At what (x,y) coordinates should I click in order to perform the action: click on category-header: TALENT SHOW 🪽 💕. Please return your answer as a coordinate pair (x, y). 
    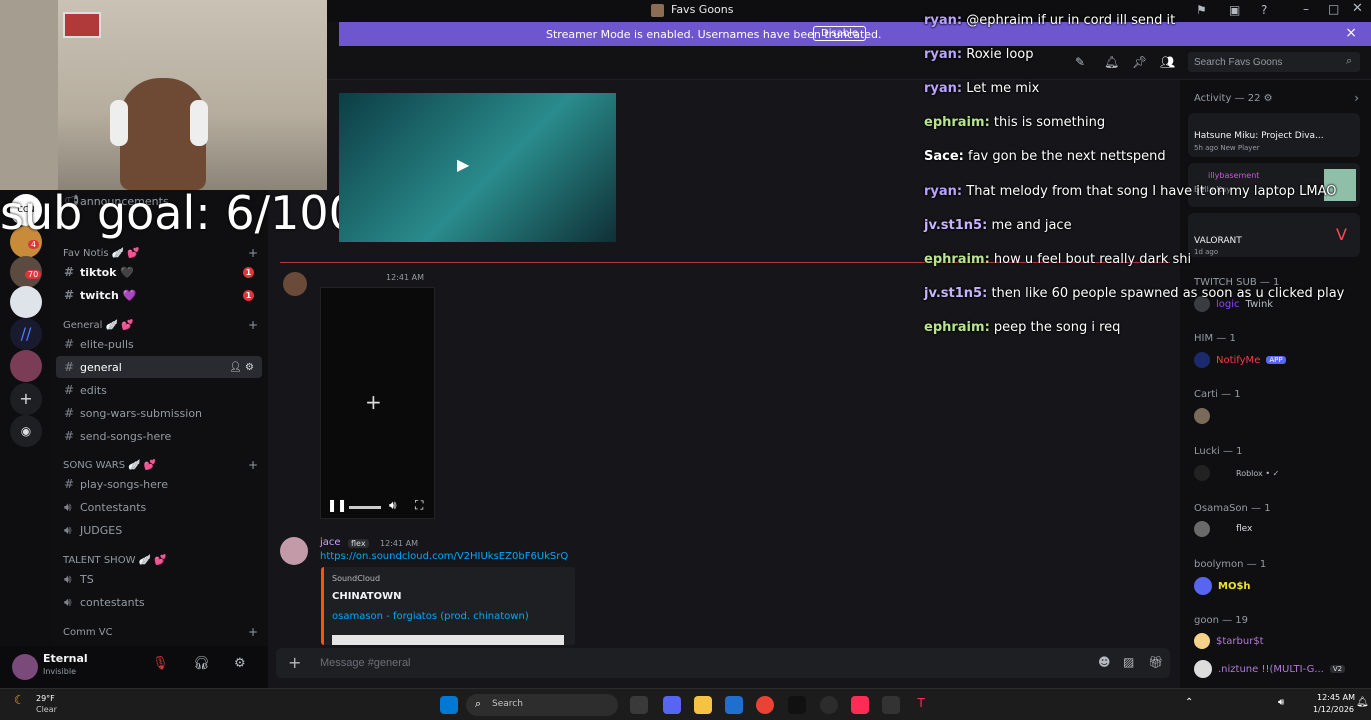
    Looking at the image, I should click on (115, 560).